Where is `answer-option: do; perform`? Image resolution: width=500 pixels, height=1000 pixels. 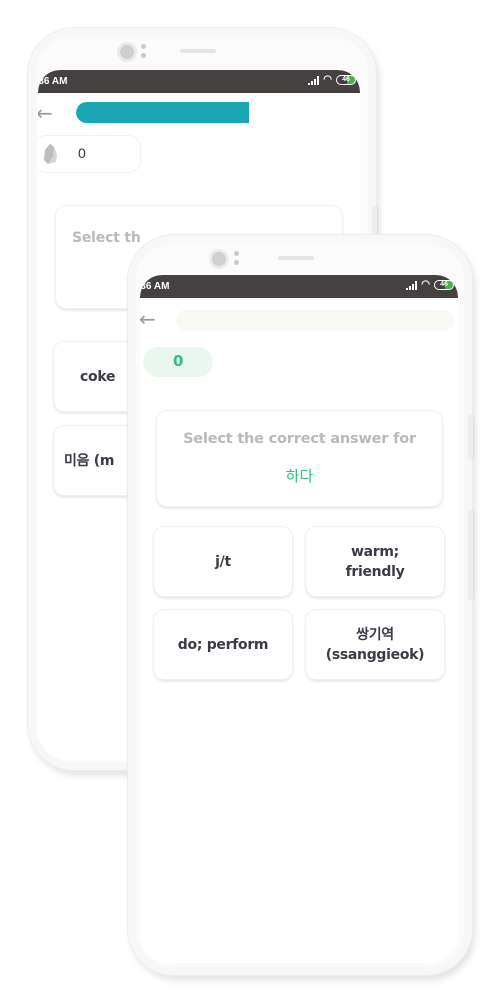 answer-option: do; perform is located at coordinates (223, 644).